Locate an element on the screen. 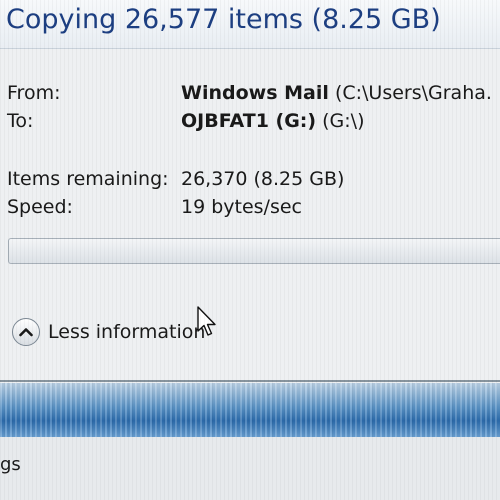 The width and height of the screenshot is (500, 500). from-source-name: Windows Mail is located at coordinates (255, 93).